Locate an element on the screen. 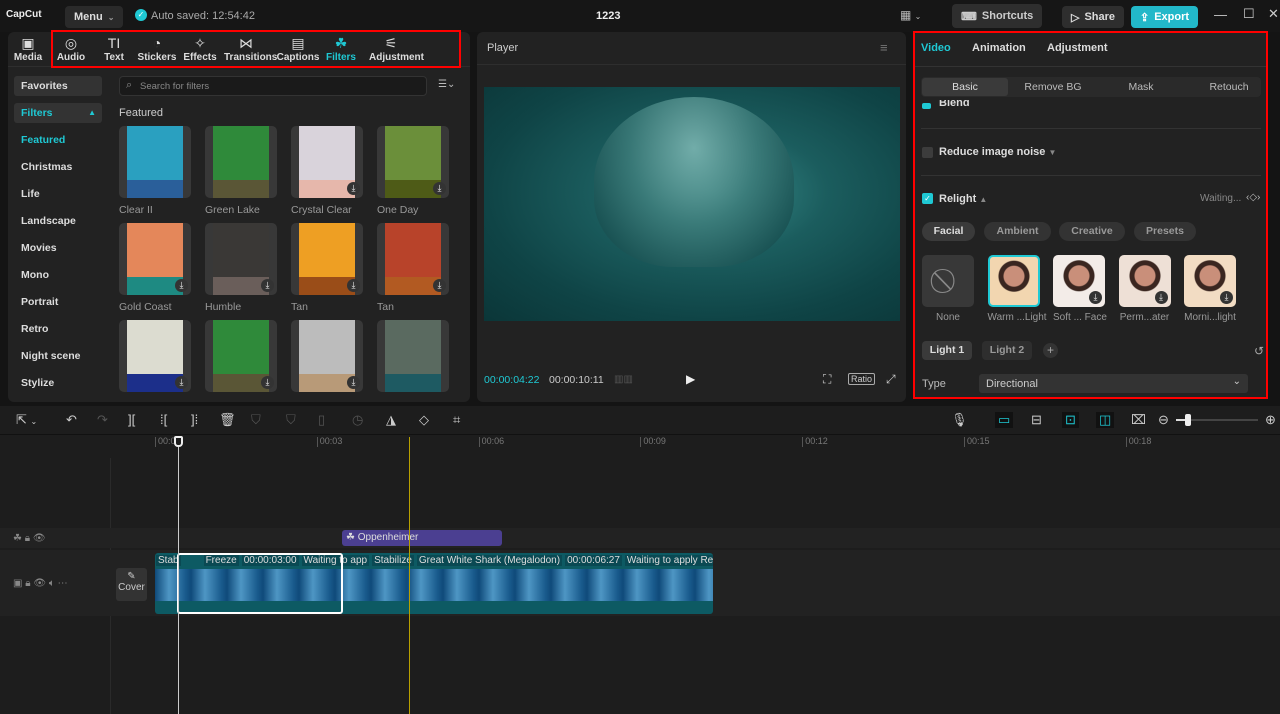 The height and width of the screenshot is (714, 1280). linkage-icon: ⊟ is located at coordinates (1036, 420).